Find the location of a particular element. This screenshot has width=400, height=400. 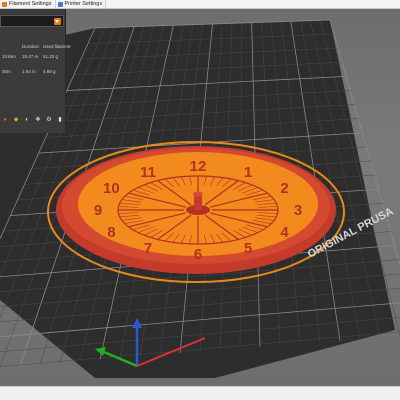

clock-numeral: 1 is located at coordinates (248, 172).